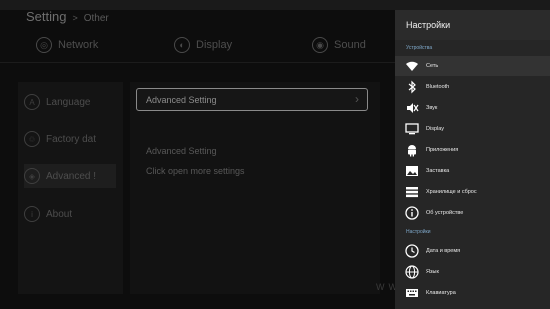  What do you see at coordinates (472, 150) in the screenshot?
I see `drawer-item-apps: Приложения` at bounding box center [472, 150].